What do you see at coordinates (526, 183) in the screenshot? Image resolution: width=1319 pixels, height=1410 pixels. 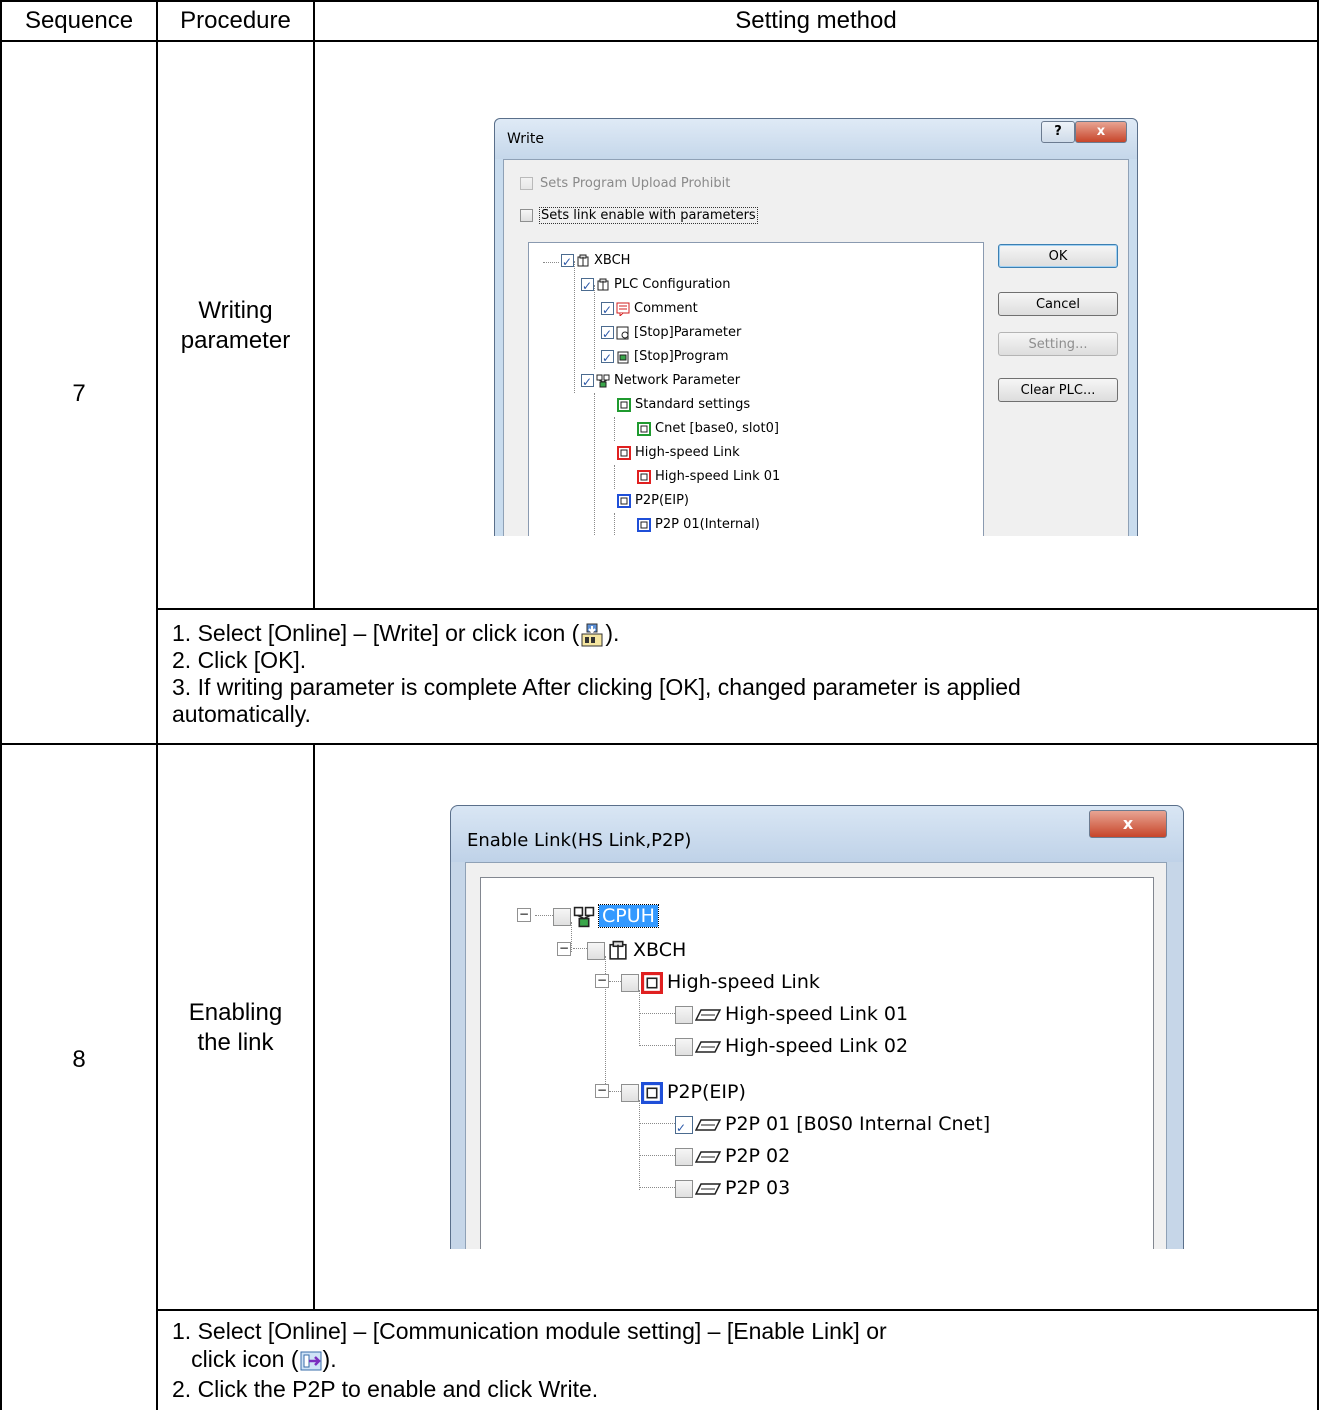 I see `upload-prohibit-checkbox` at bounding box center [526, 183].